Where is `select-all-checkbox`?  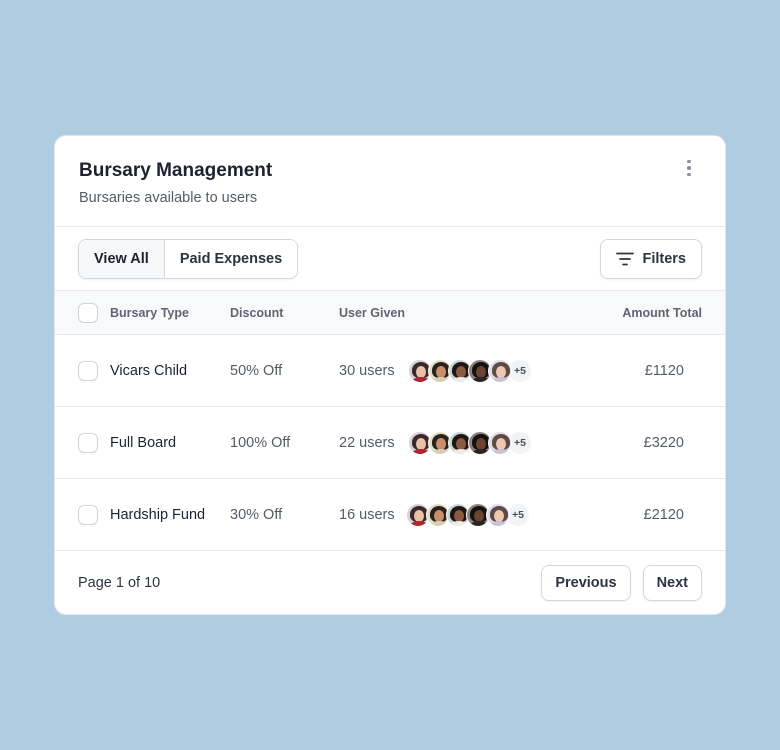 select-all-checkbox is located at coordinates (88, 312).